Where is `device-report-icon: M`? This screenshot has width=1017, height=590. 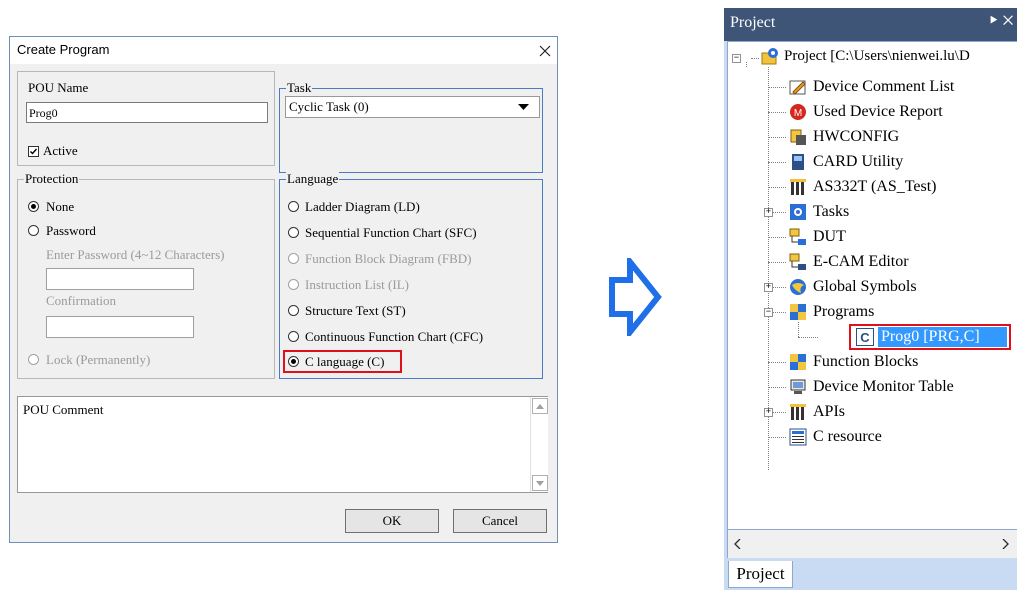
device-report-icon: M is located at coordinates (798, 112).